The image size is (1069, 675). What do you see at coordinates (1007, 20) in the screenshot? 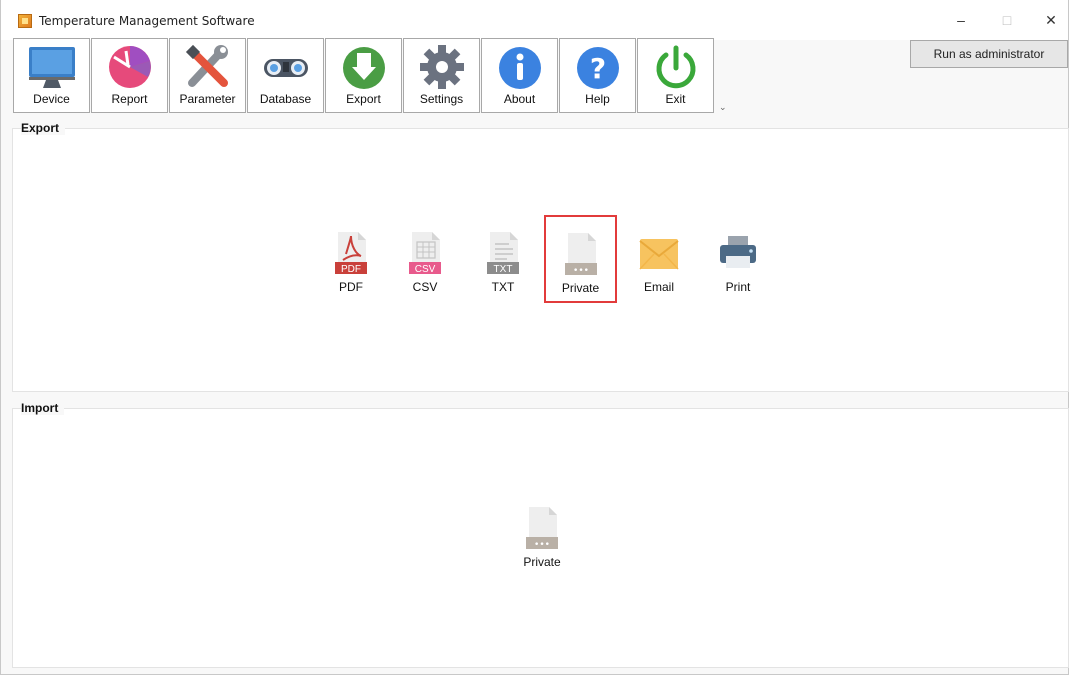
I see `maximize-button: □` at bounding box center [1007, 20].